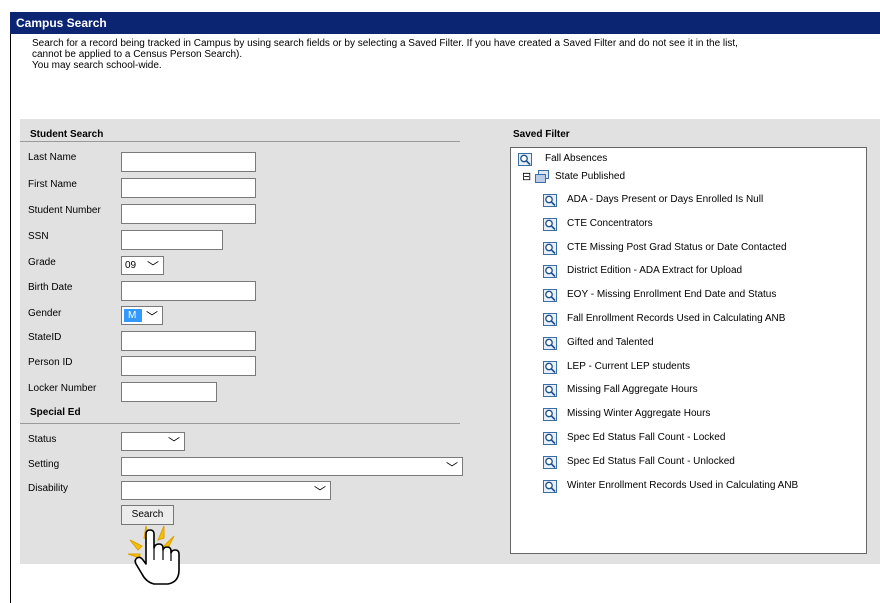 The width and height of the screenshot is (880, 603). What do you see at coordinates (42, 262) in the screenshot?
I see `grade-label: Grade` at bounding box center [42, 262].